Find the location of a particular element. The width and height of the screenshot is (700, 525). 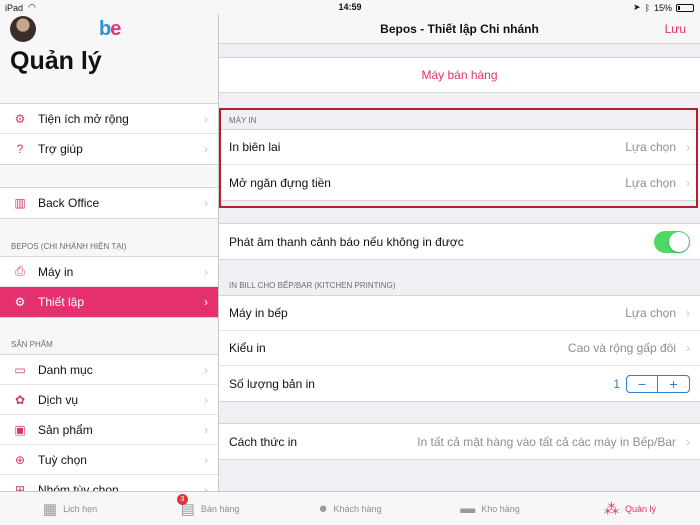

sales-badge: 3 is located at coordinates (182, 499).